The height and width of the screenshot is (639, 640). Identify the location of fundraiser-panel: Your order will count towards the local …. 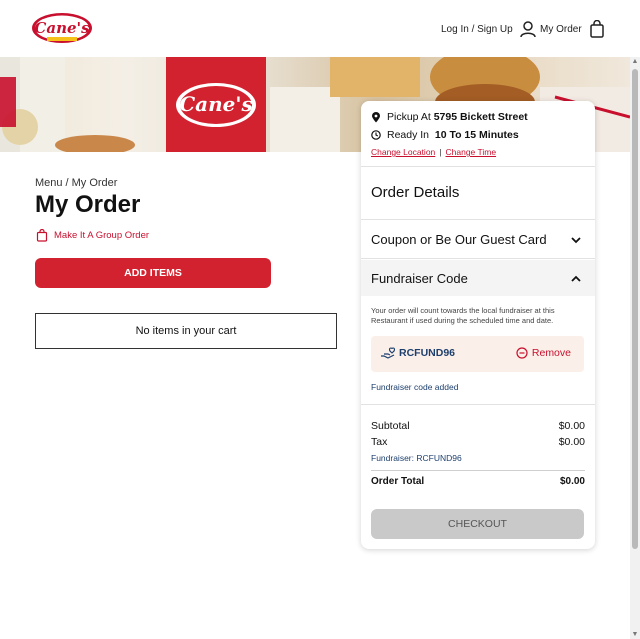
(478, 350).